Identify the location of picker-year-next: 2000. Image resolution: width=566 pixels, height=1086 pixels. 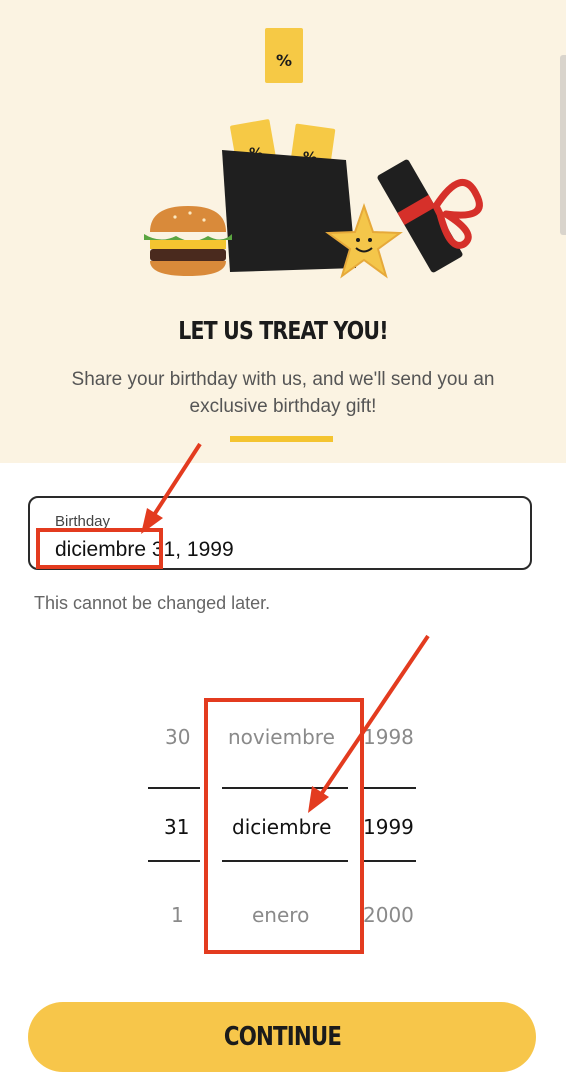
(388, 915).